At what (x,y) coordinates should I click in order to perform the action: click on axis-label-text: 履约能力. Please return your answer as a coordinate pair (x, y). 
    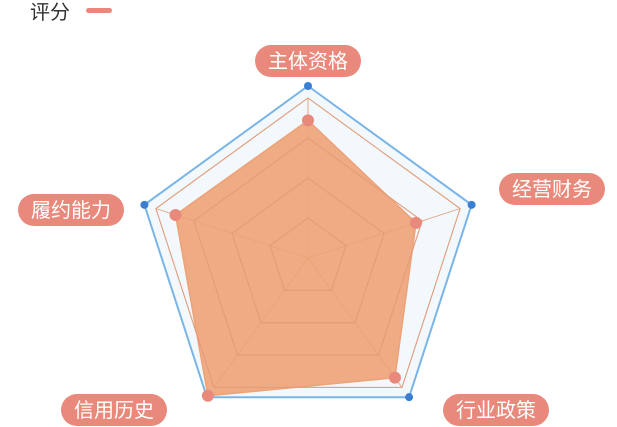
    Looking at the image, I should click on (71, 210).